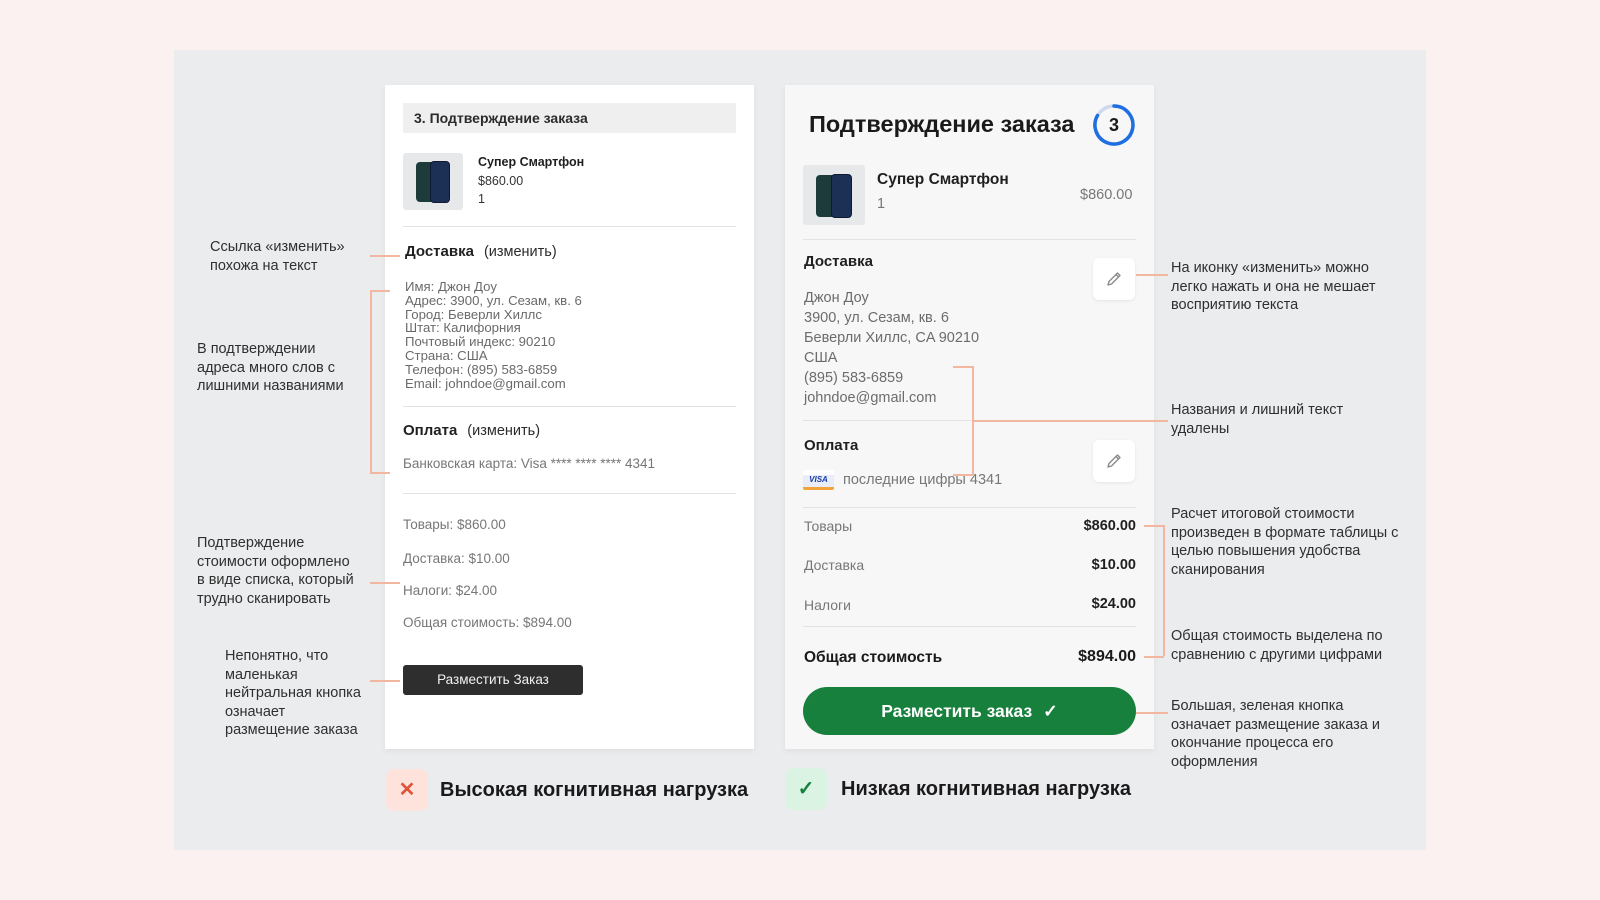 Image resolution: width=1600 pixels, height=900 pixels. I want to click on payment-edit-link: (изменить), so click(503, 431).